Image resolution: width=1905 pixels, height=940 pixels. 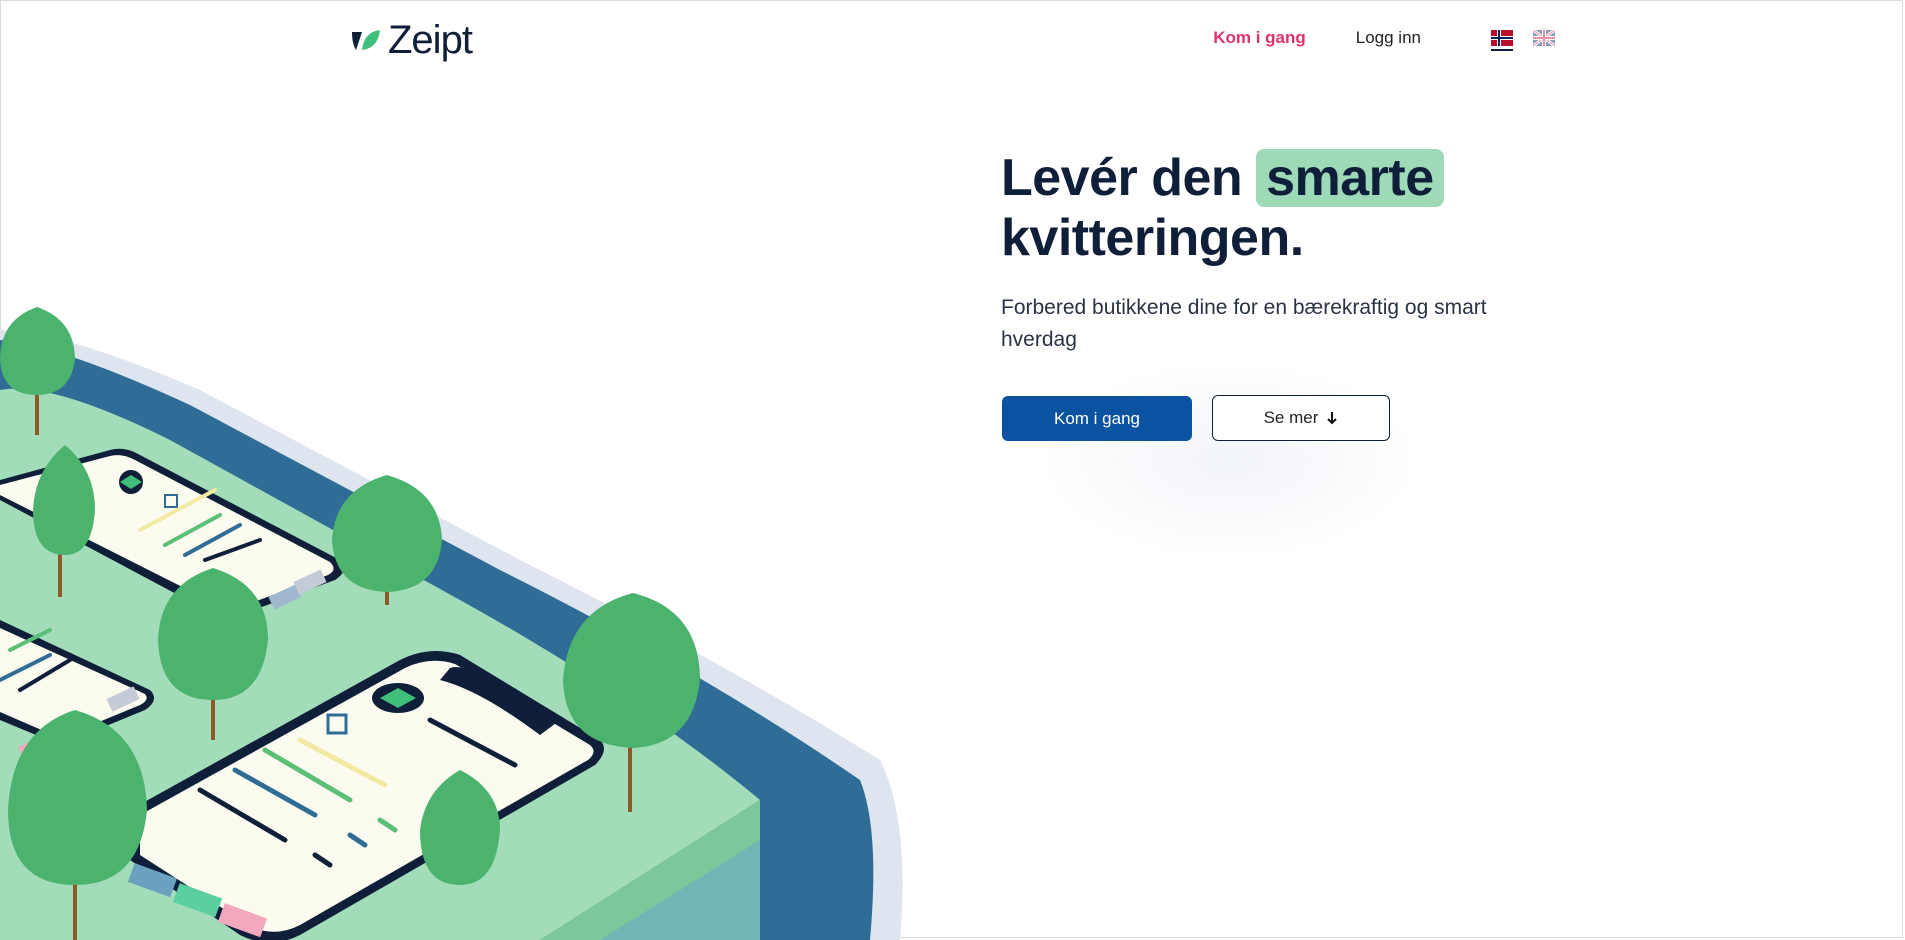 What do you see at coordinates (1388, 38) in the screenshot?
I see `nav-login-link: Logg inn` at bounding box center [1388, 38].